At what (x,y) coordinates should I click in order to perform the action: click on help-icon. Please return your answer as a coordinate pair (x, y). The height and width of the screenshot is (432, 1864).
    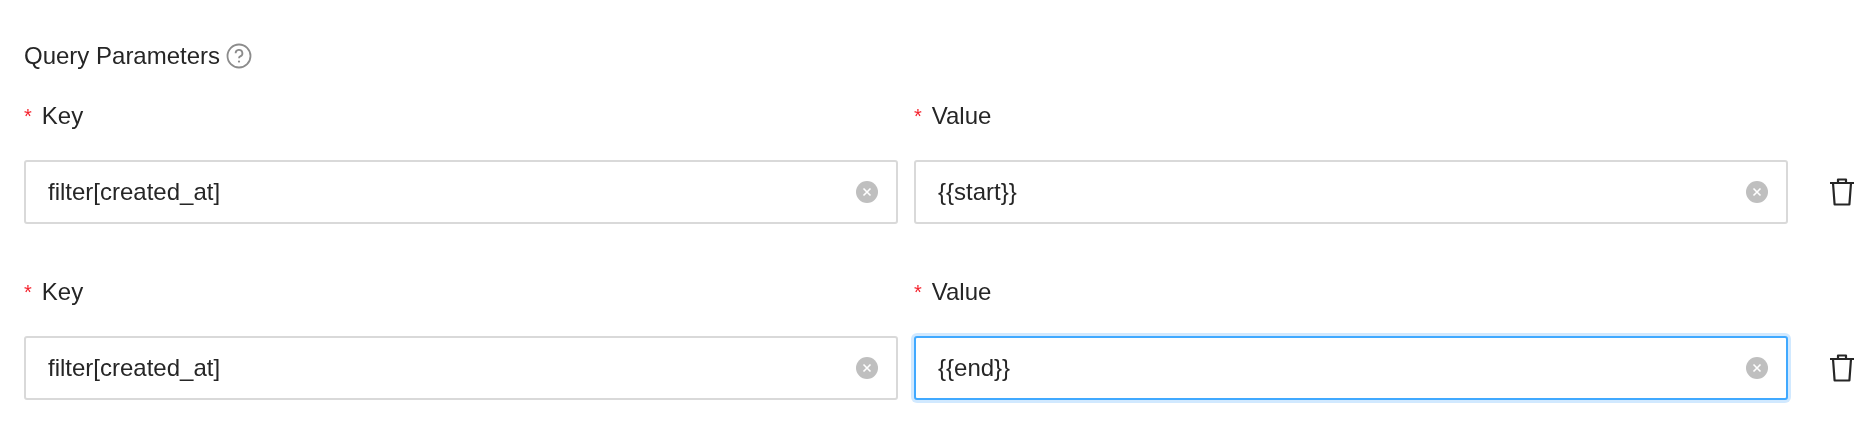
    Looking at the image, I should click on (239, 56).